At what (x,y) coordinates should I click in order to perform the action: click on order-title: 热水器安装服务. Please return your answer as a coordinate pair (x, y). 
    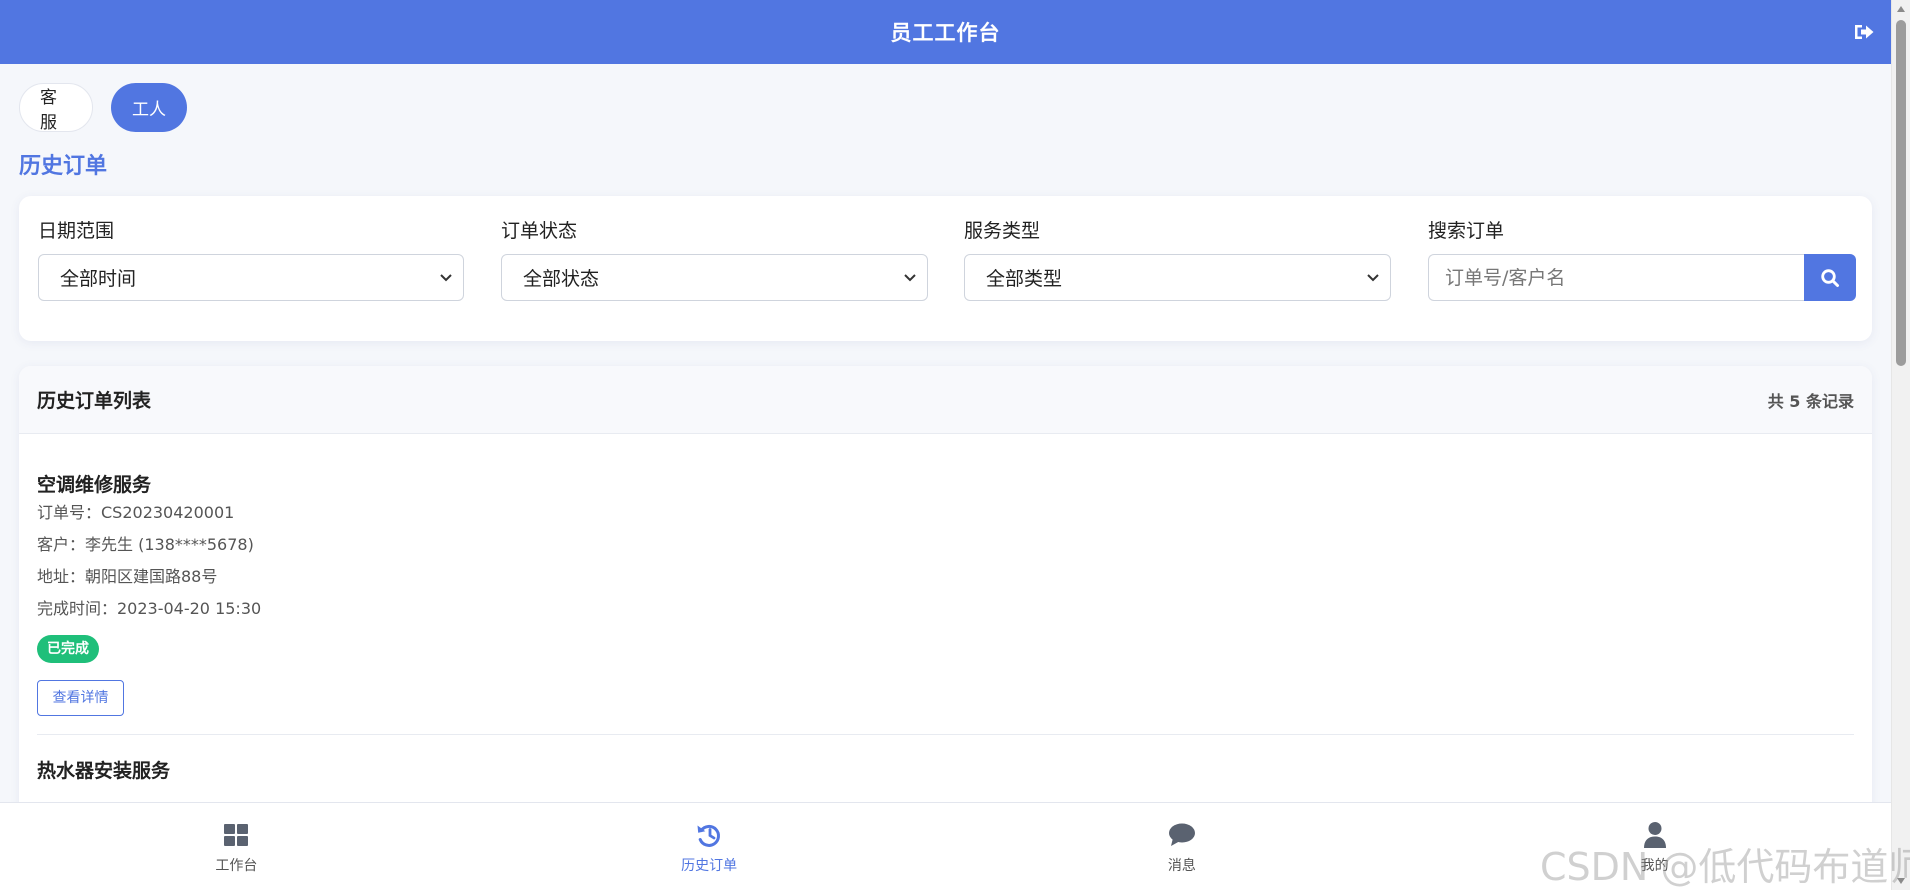
    Looking at the image, I should click on (104, 771).